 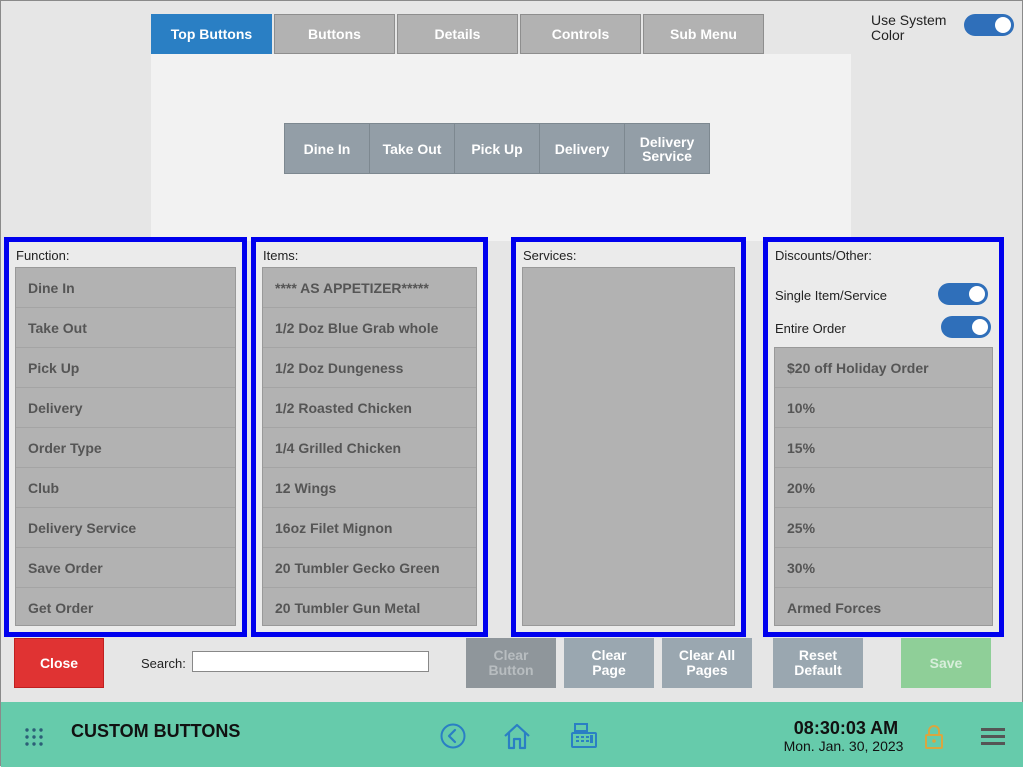 What do you see at coordinates (211, 34) in the screenshot?
I see `tab-top-buttons: Top Buttons` at bounding box center [211, 34].